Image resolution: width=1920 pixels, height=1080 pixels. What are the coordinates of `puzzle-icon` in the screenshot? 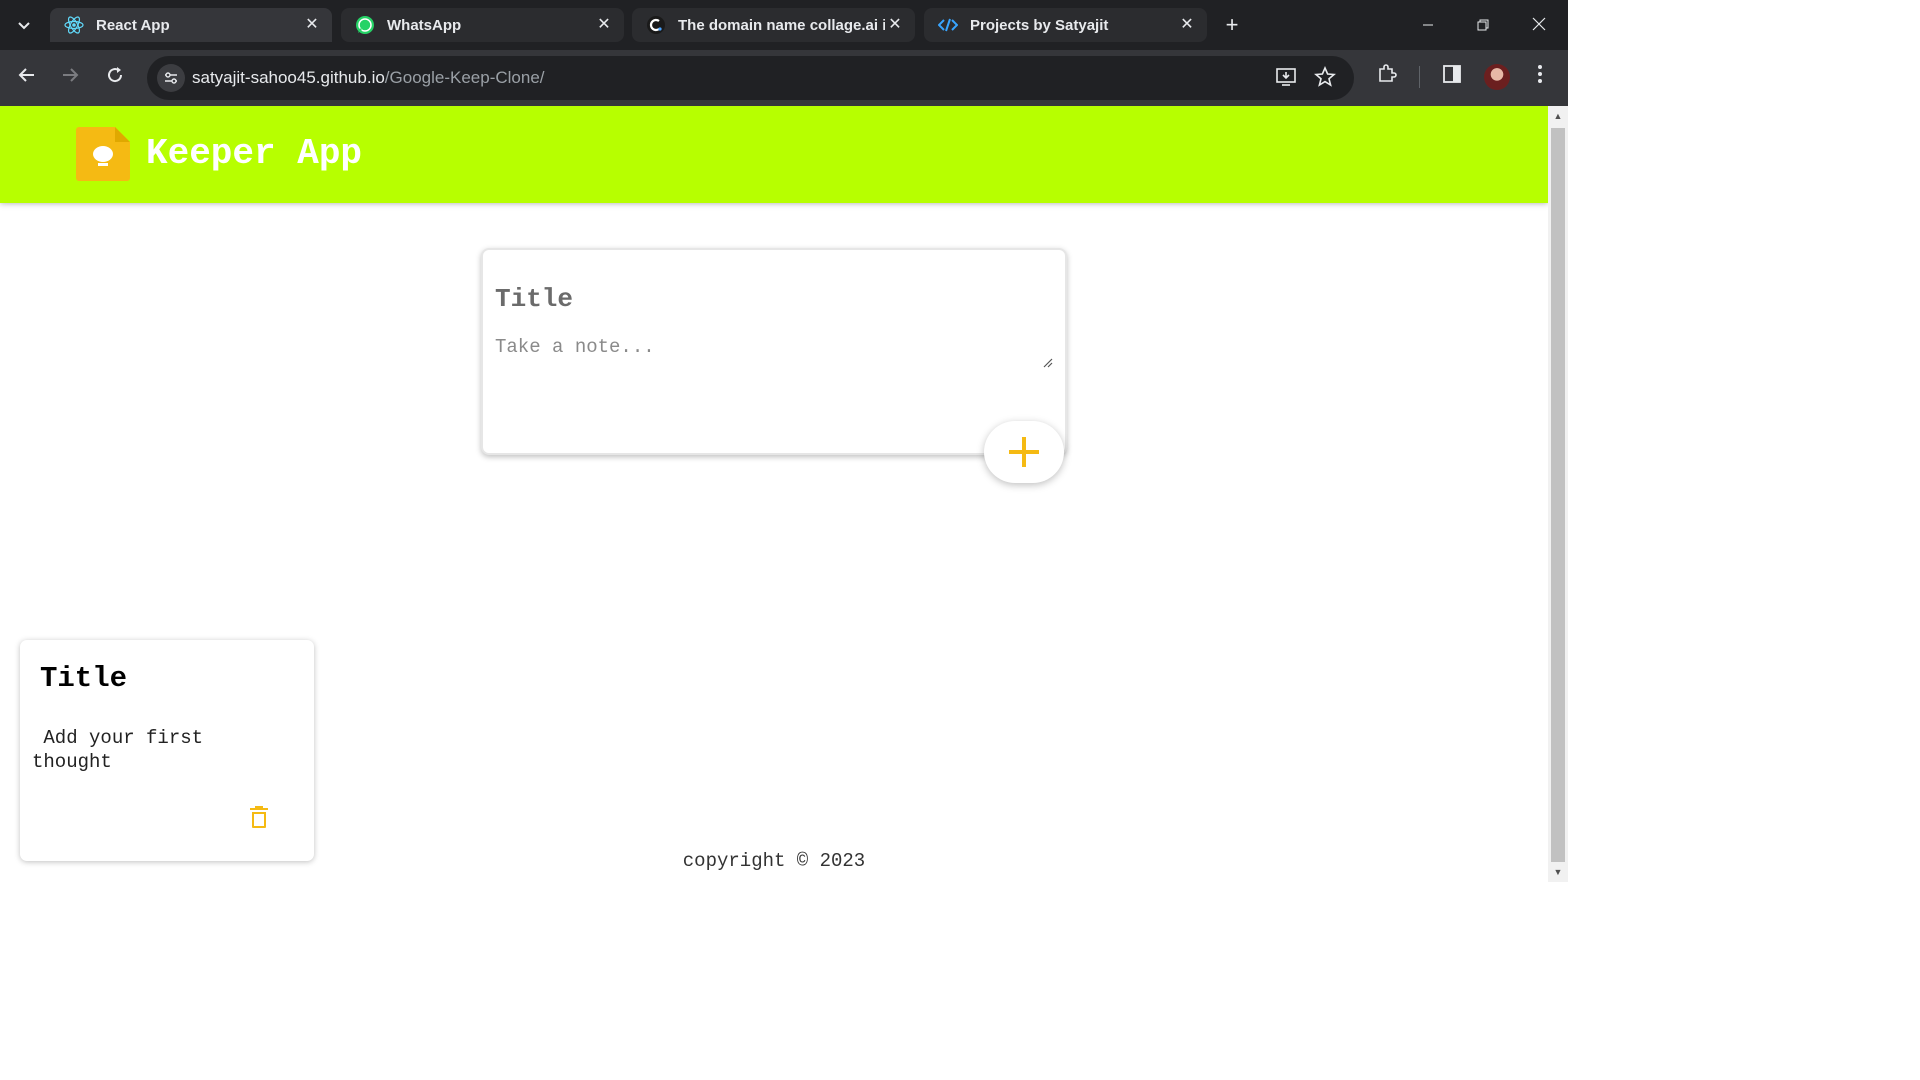 It's located at (1388, 73).